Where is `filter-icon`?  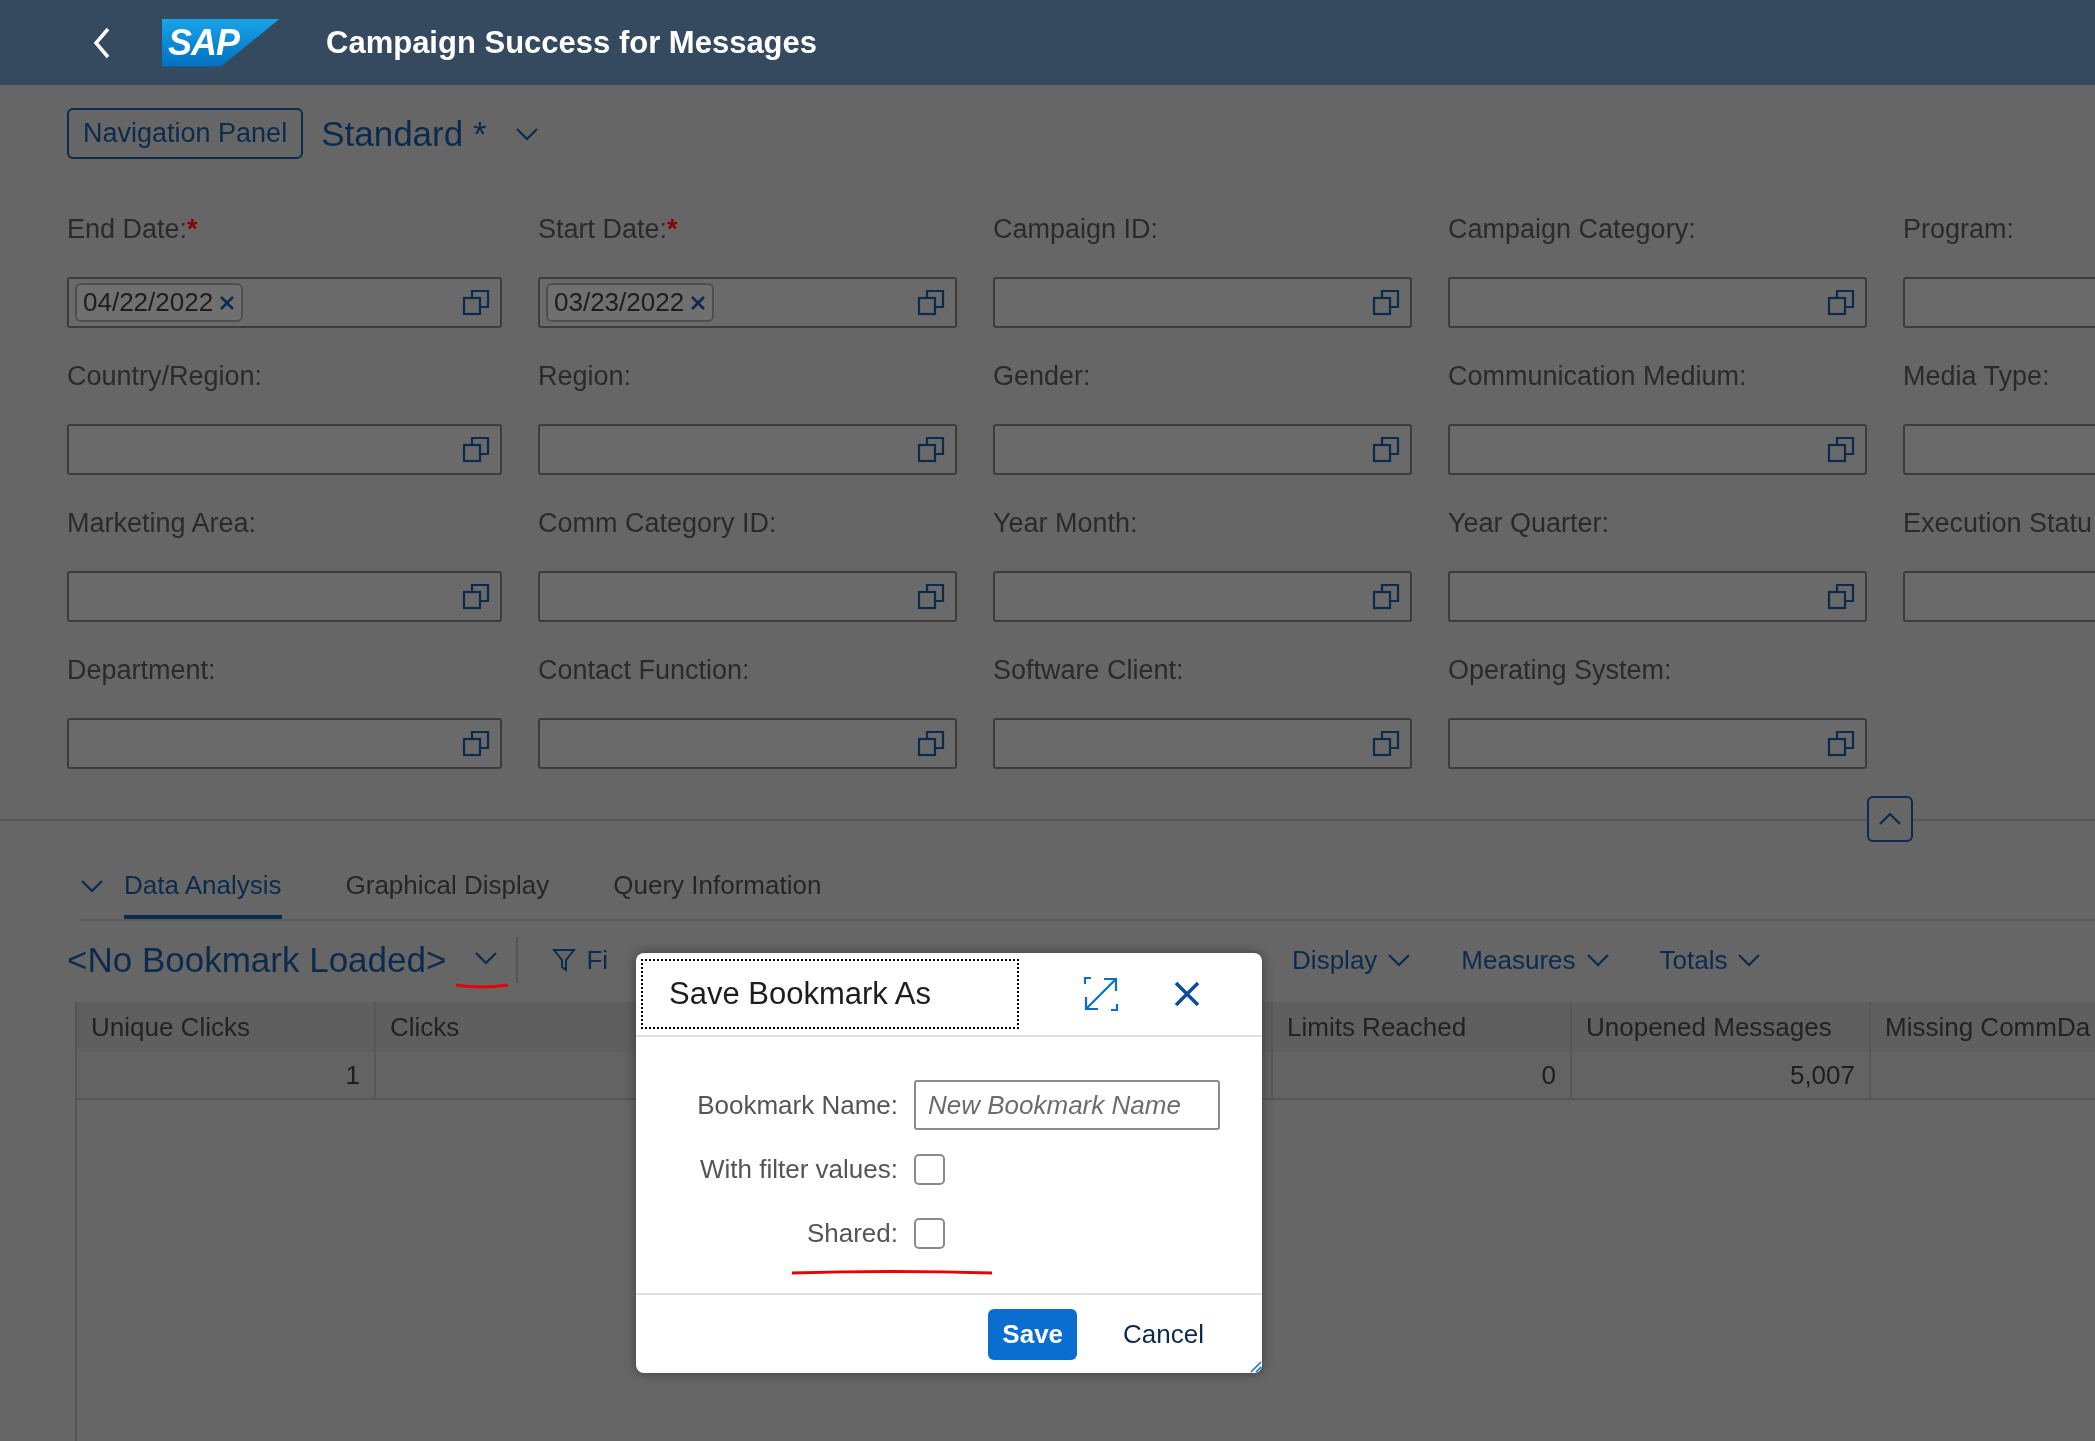 filter-icon is located at coordinates (564, 960).